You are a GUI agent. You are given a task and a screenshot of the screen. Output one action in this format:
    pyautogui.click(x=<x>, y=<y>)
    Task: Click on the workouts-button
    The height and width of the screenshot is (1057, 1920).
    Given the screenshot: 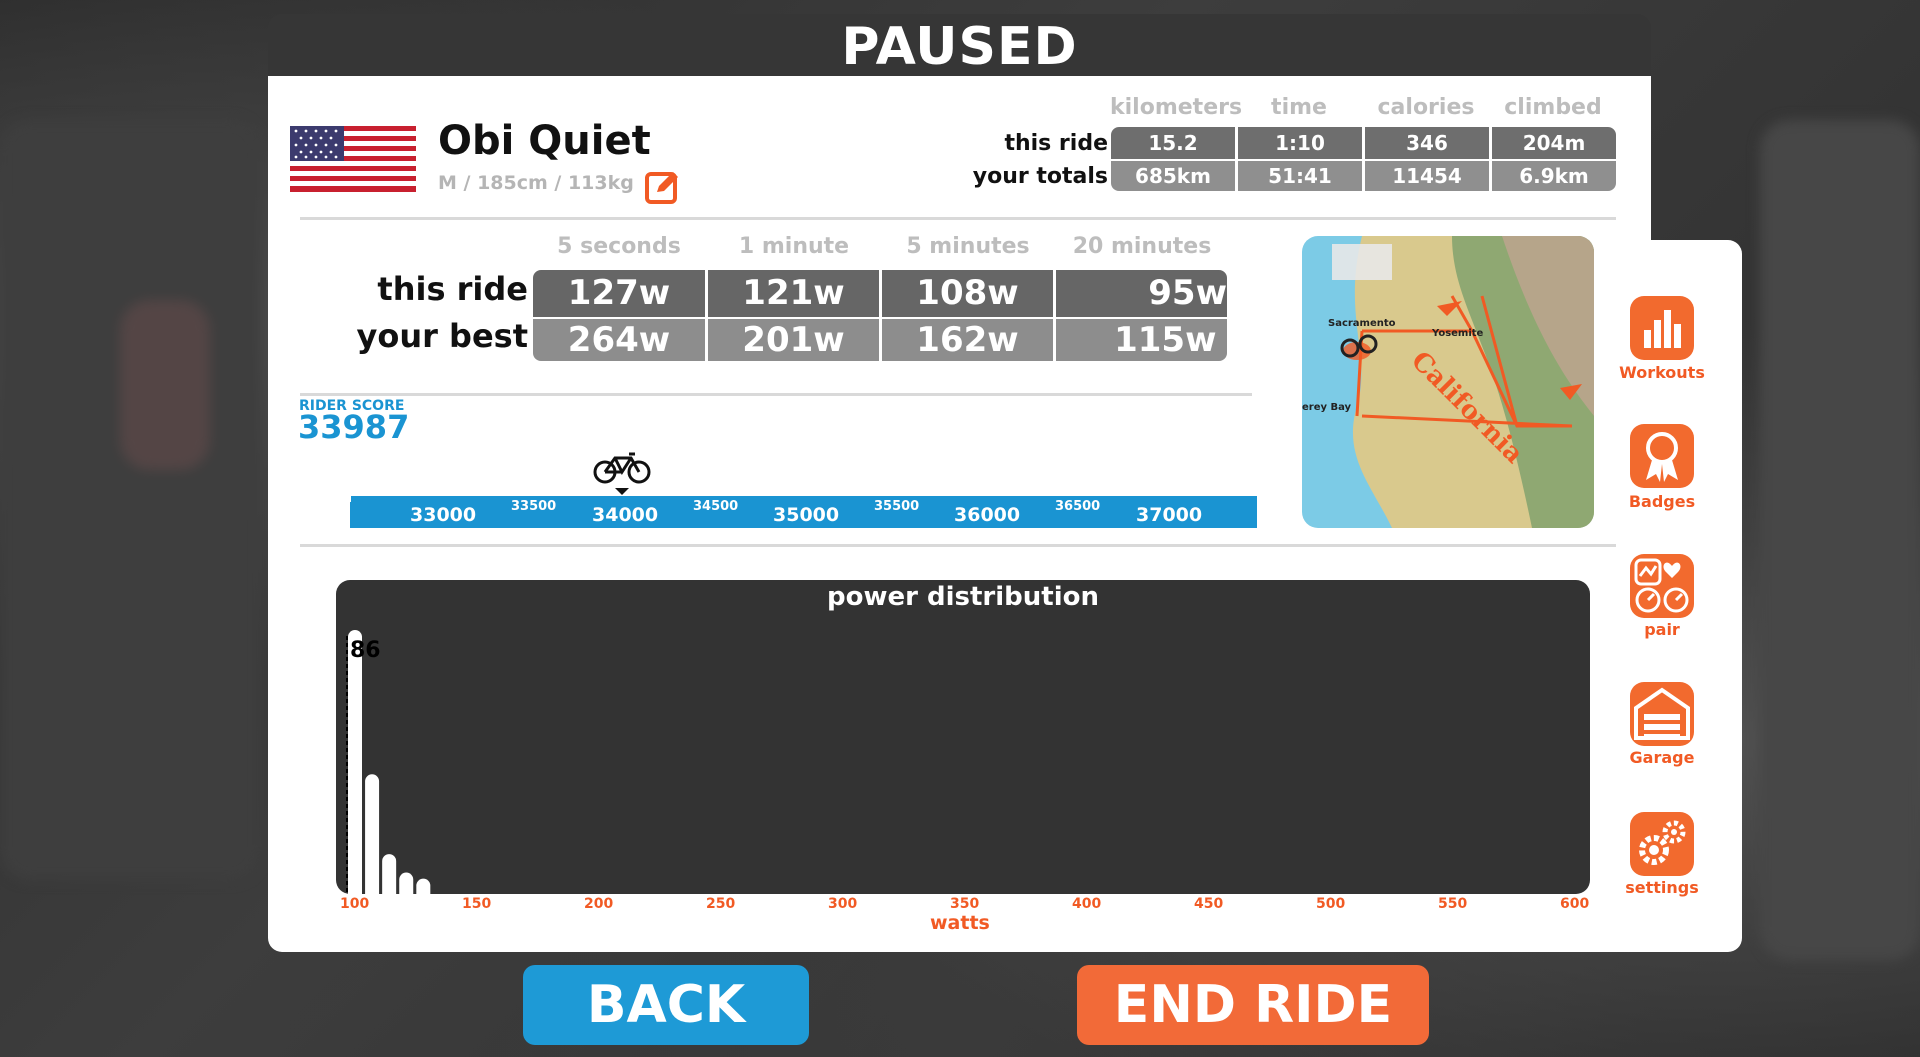 What is the action you would take?
    pyautogui.click(x=1662, y=328)
    